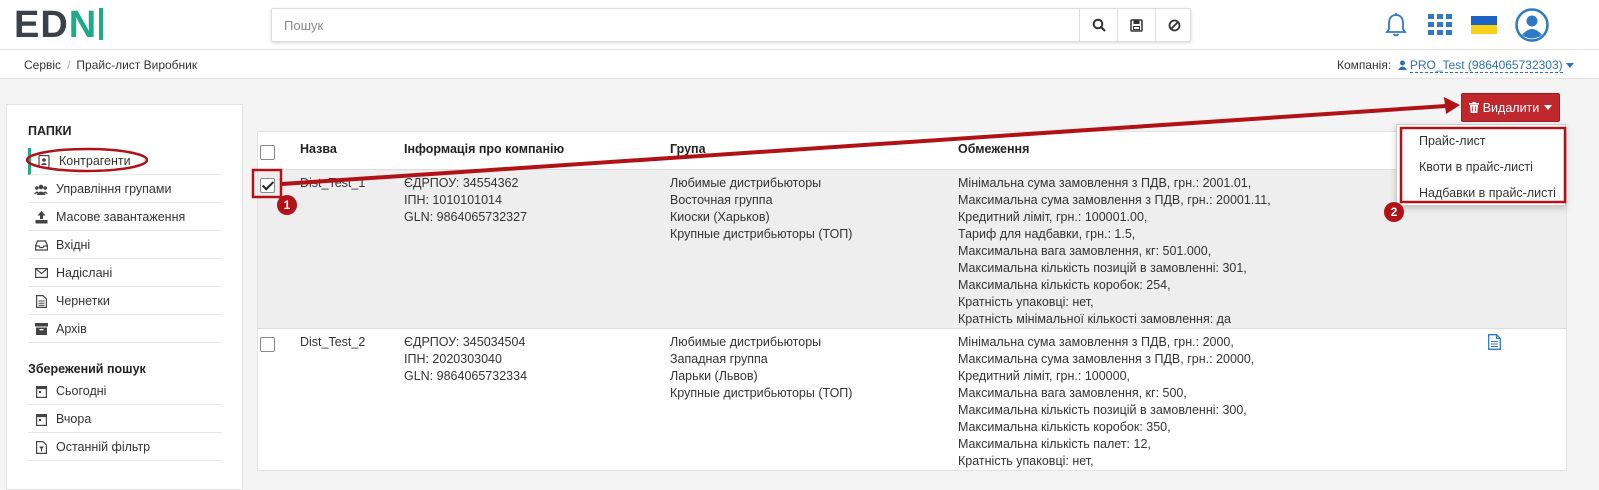 The height and width of the screenshot is (490, 1599). I want to click on saved-item-today: Сьогодні, so click(125, 391).